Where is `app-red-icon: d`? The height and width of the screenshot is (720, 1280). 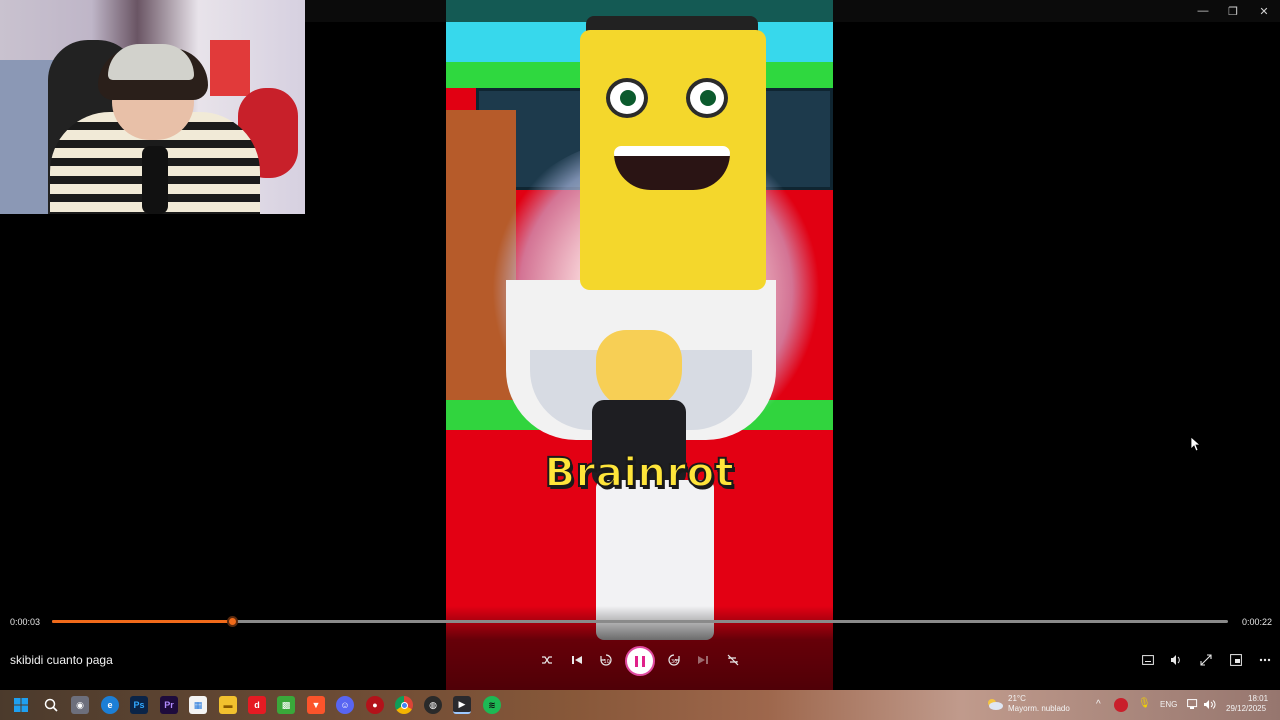
app-red-icon: d is located at coordinates (257, 705).